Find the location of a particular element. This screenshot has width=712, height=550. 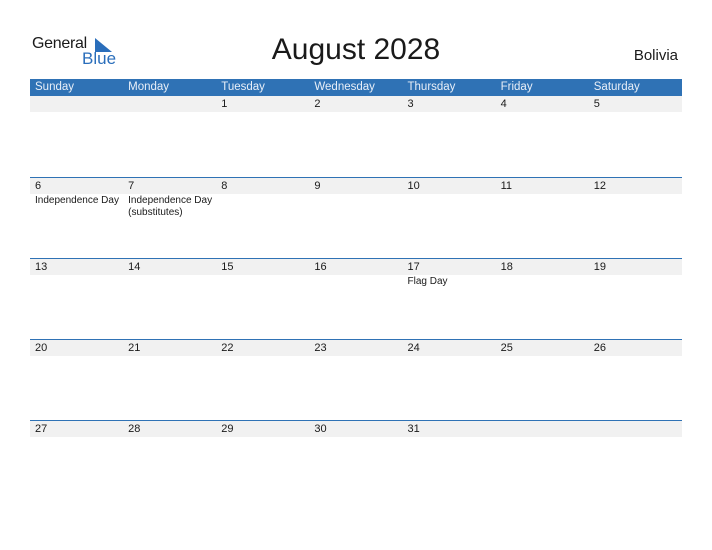

day-number: 15 is located at coordinates (227, 267).